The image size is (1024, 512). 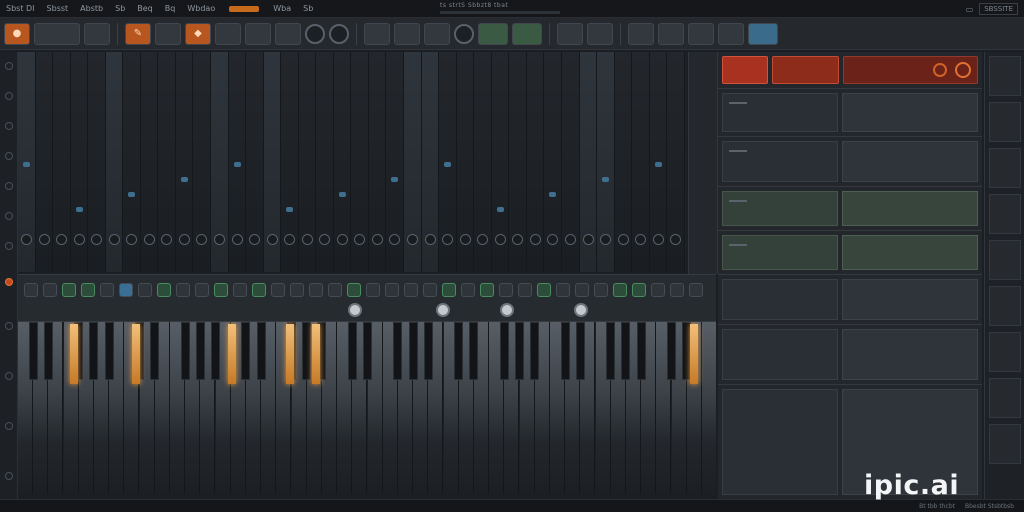 What do you see at coordinates (315, 33) in the screenshot?
I see `master-volume-knob` at bounding box center [315, 33].